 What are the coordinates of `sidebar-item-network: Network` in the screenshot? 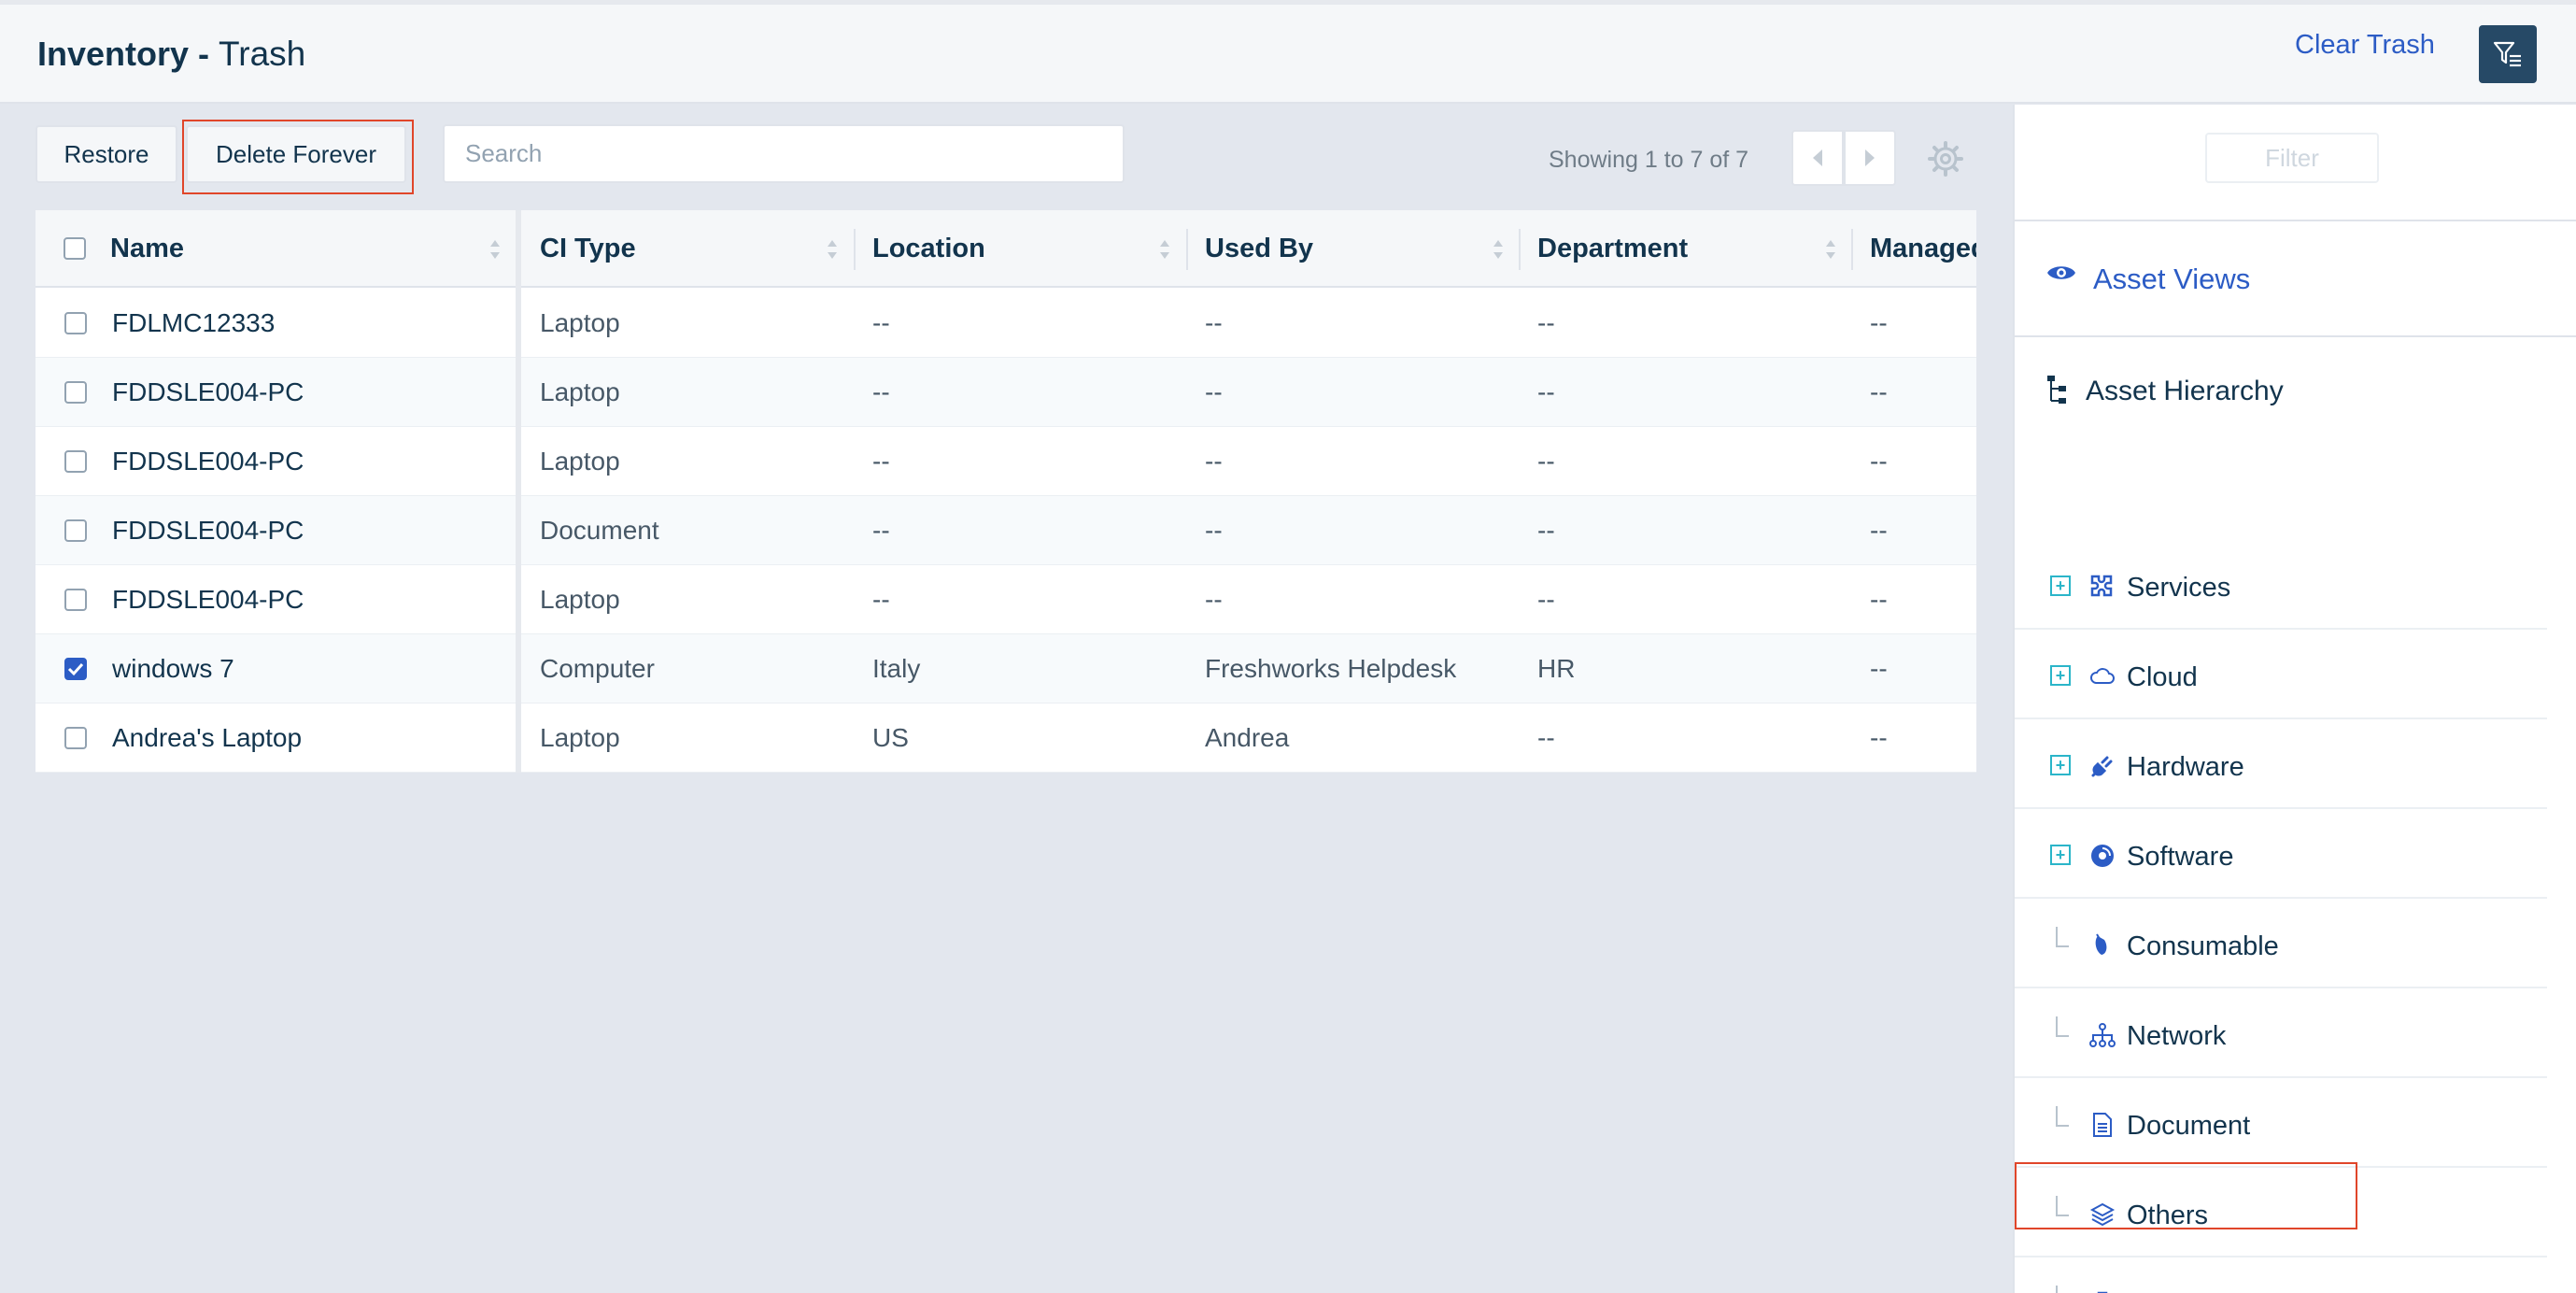 It's located at (2281, 1033).